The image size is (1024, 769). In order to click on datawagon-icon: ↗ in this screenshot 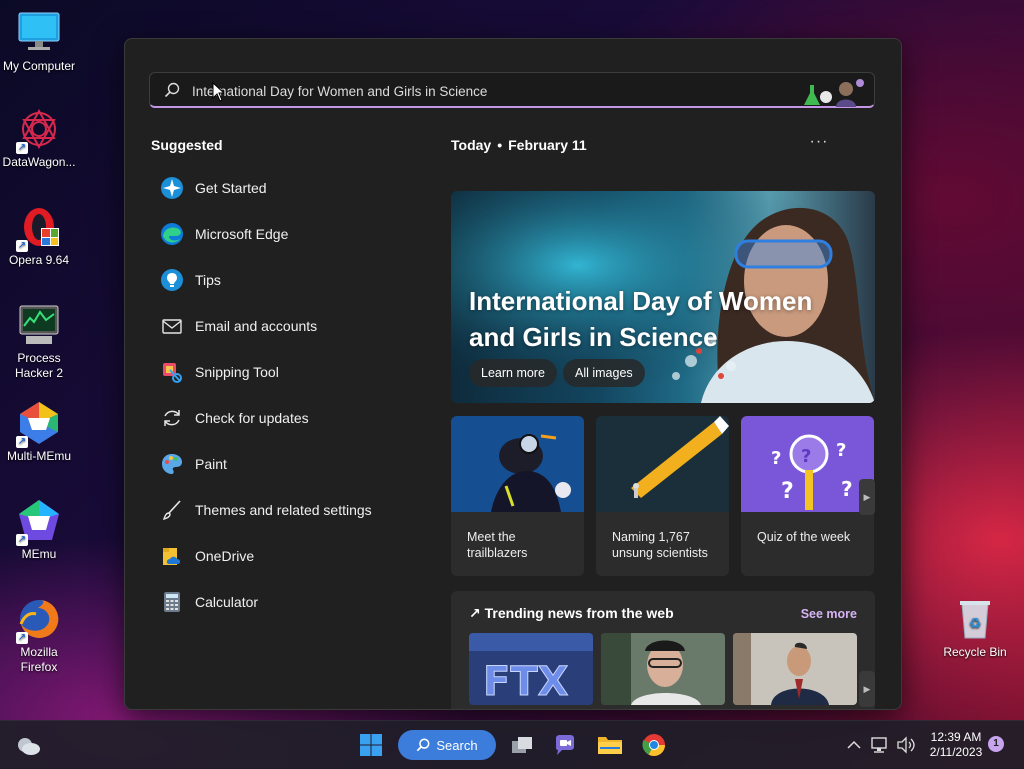, I will do `click(39, 130)`.